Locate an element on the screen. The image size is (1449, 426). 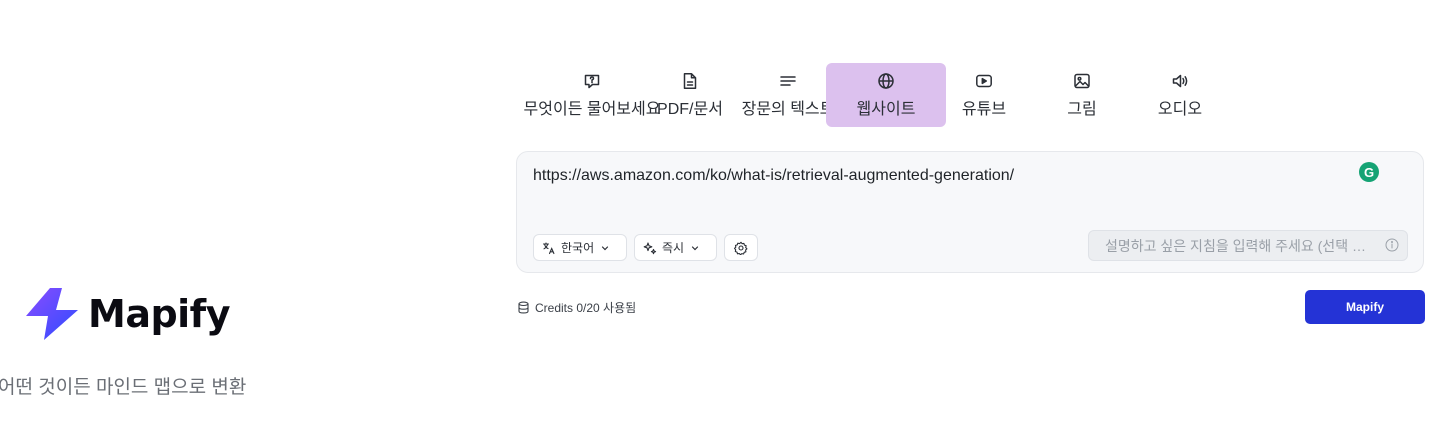
tab-audio: 오디오 is located at coordinates (1180, 95).